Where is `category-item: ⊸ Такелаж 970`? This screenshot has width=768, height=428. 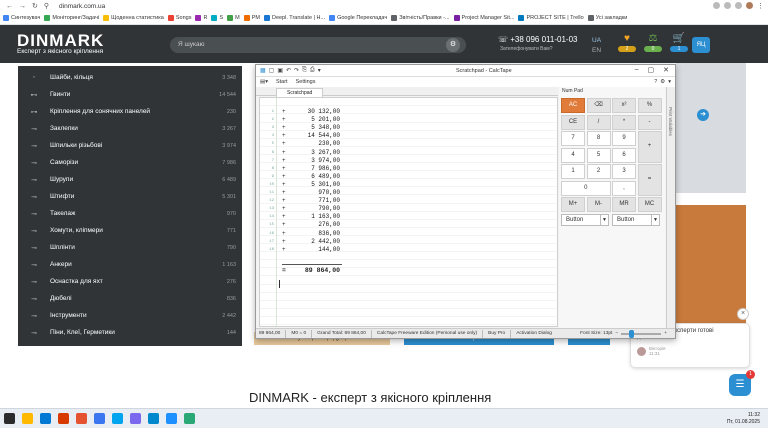
category-item: ⊸ Такелаж 970 is located at coordinates (130, 213).